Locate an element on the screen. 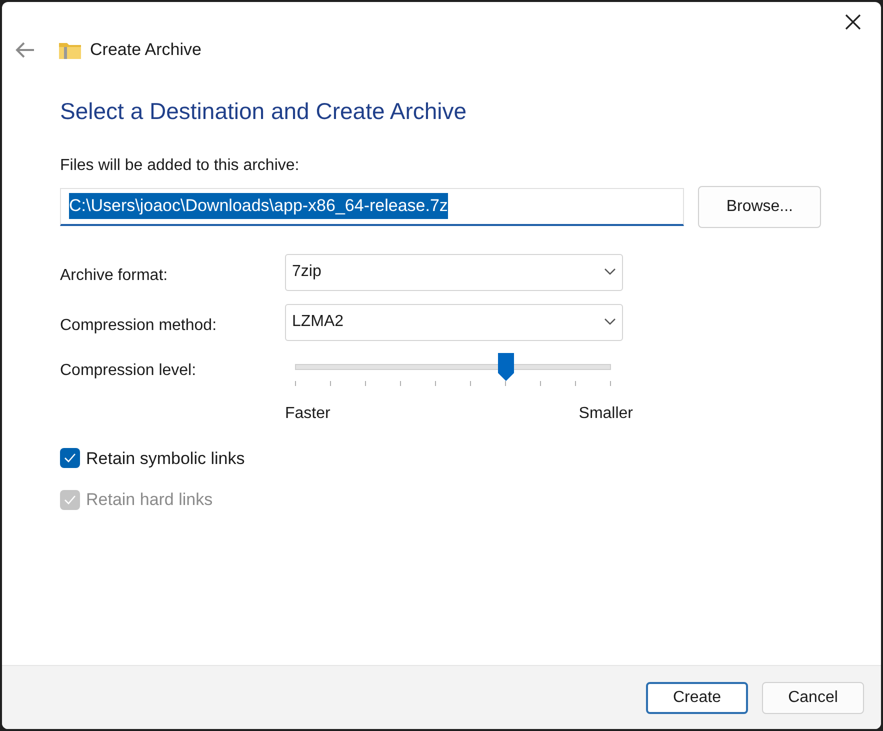  back-arrow-icon is located at coordinates (25, 50).